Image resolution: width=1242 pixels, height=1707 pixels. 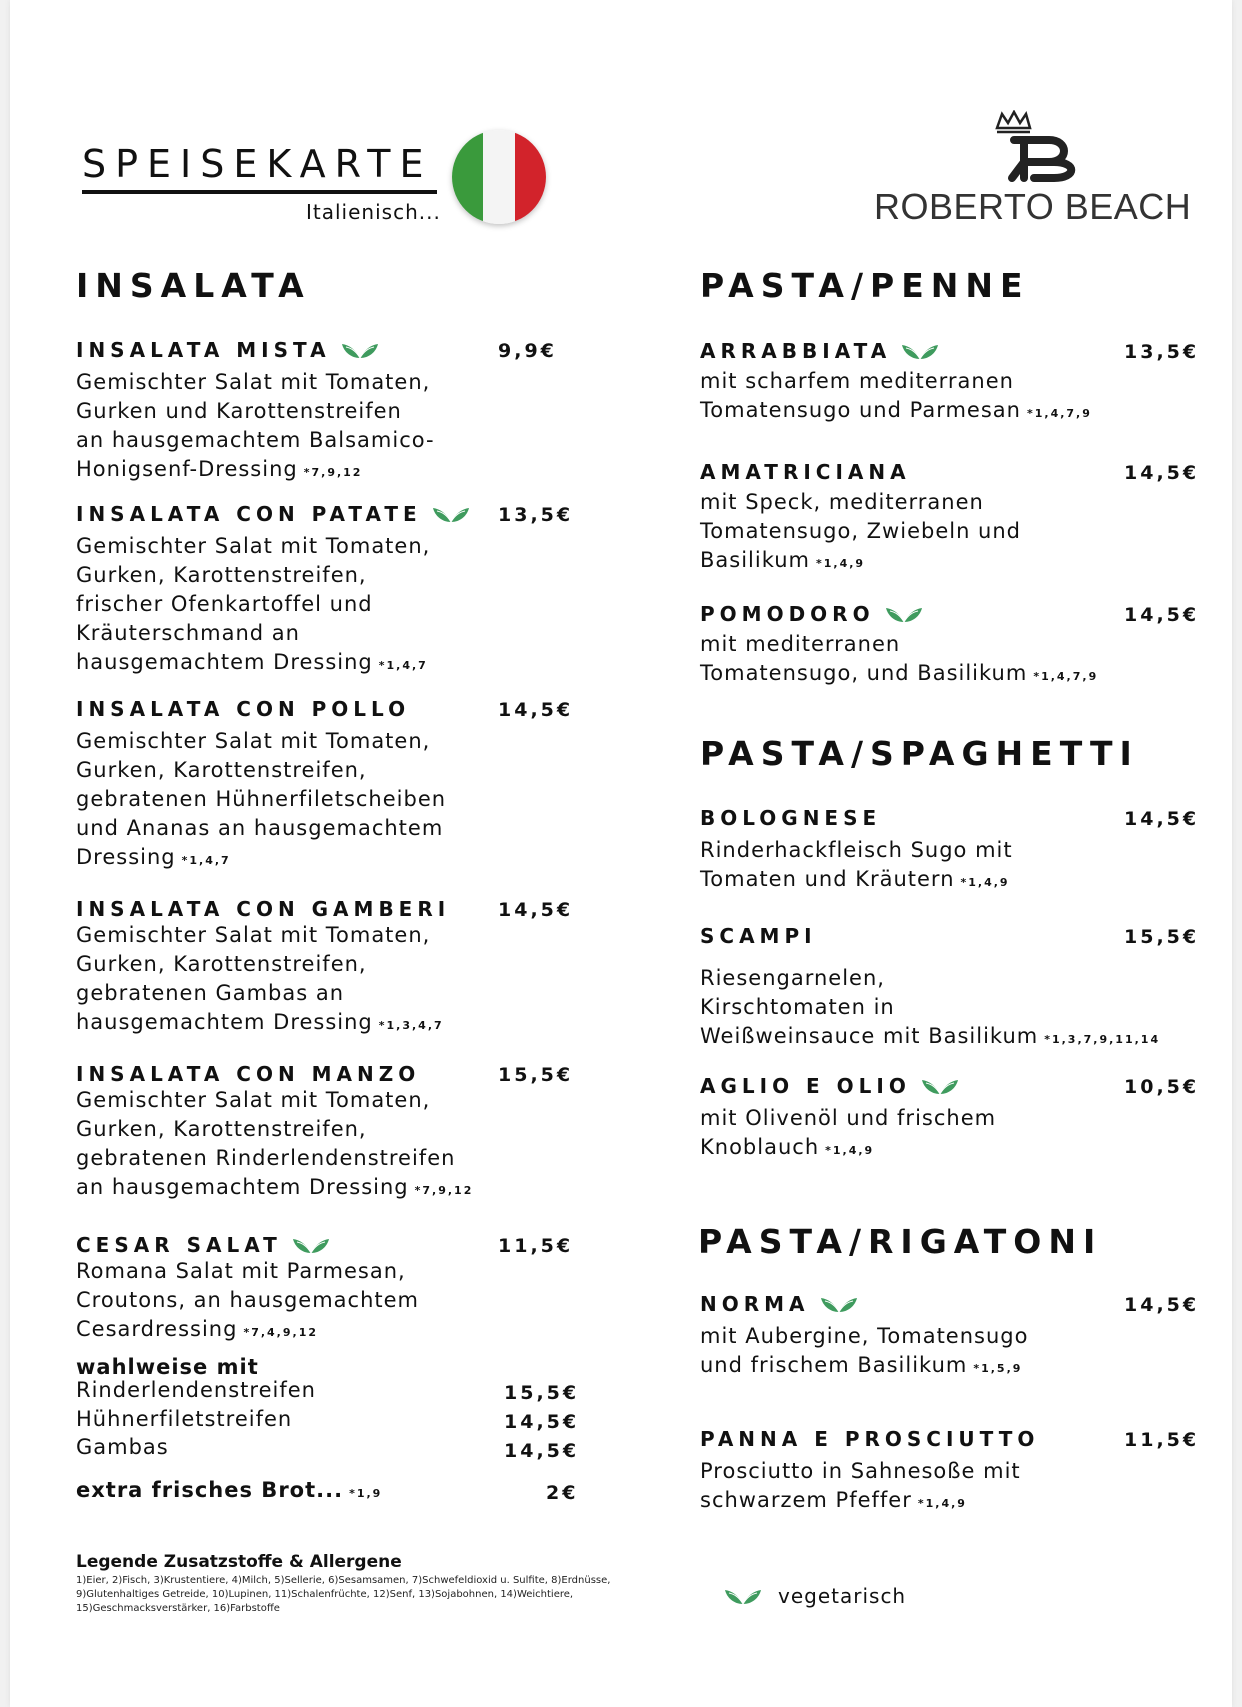 I want to click on vegetarian-legend: vegetarisch, so click(x=815, y=1596).